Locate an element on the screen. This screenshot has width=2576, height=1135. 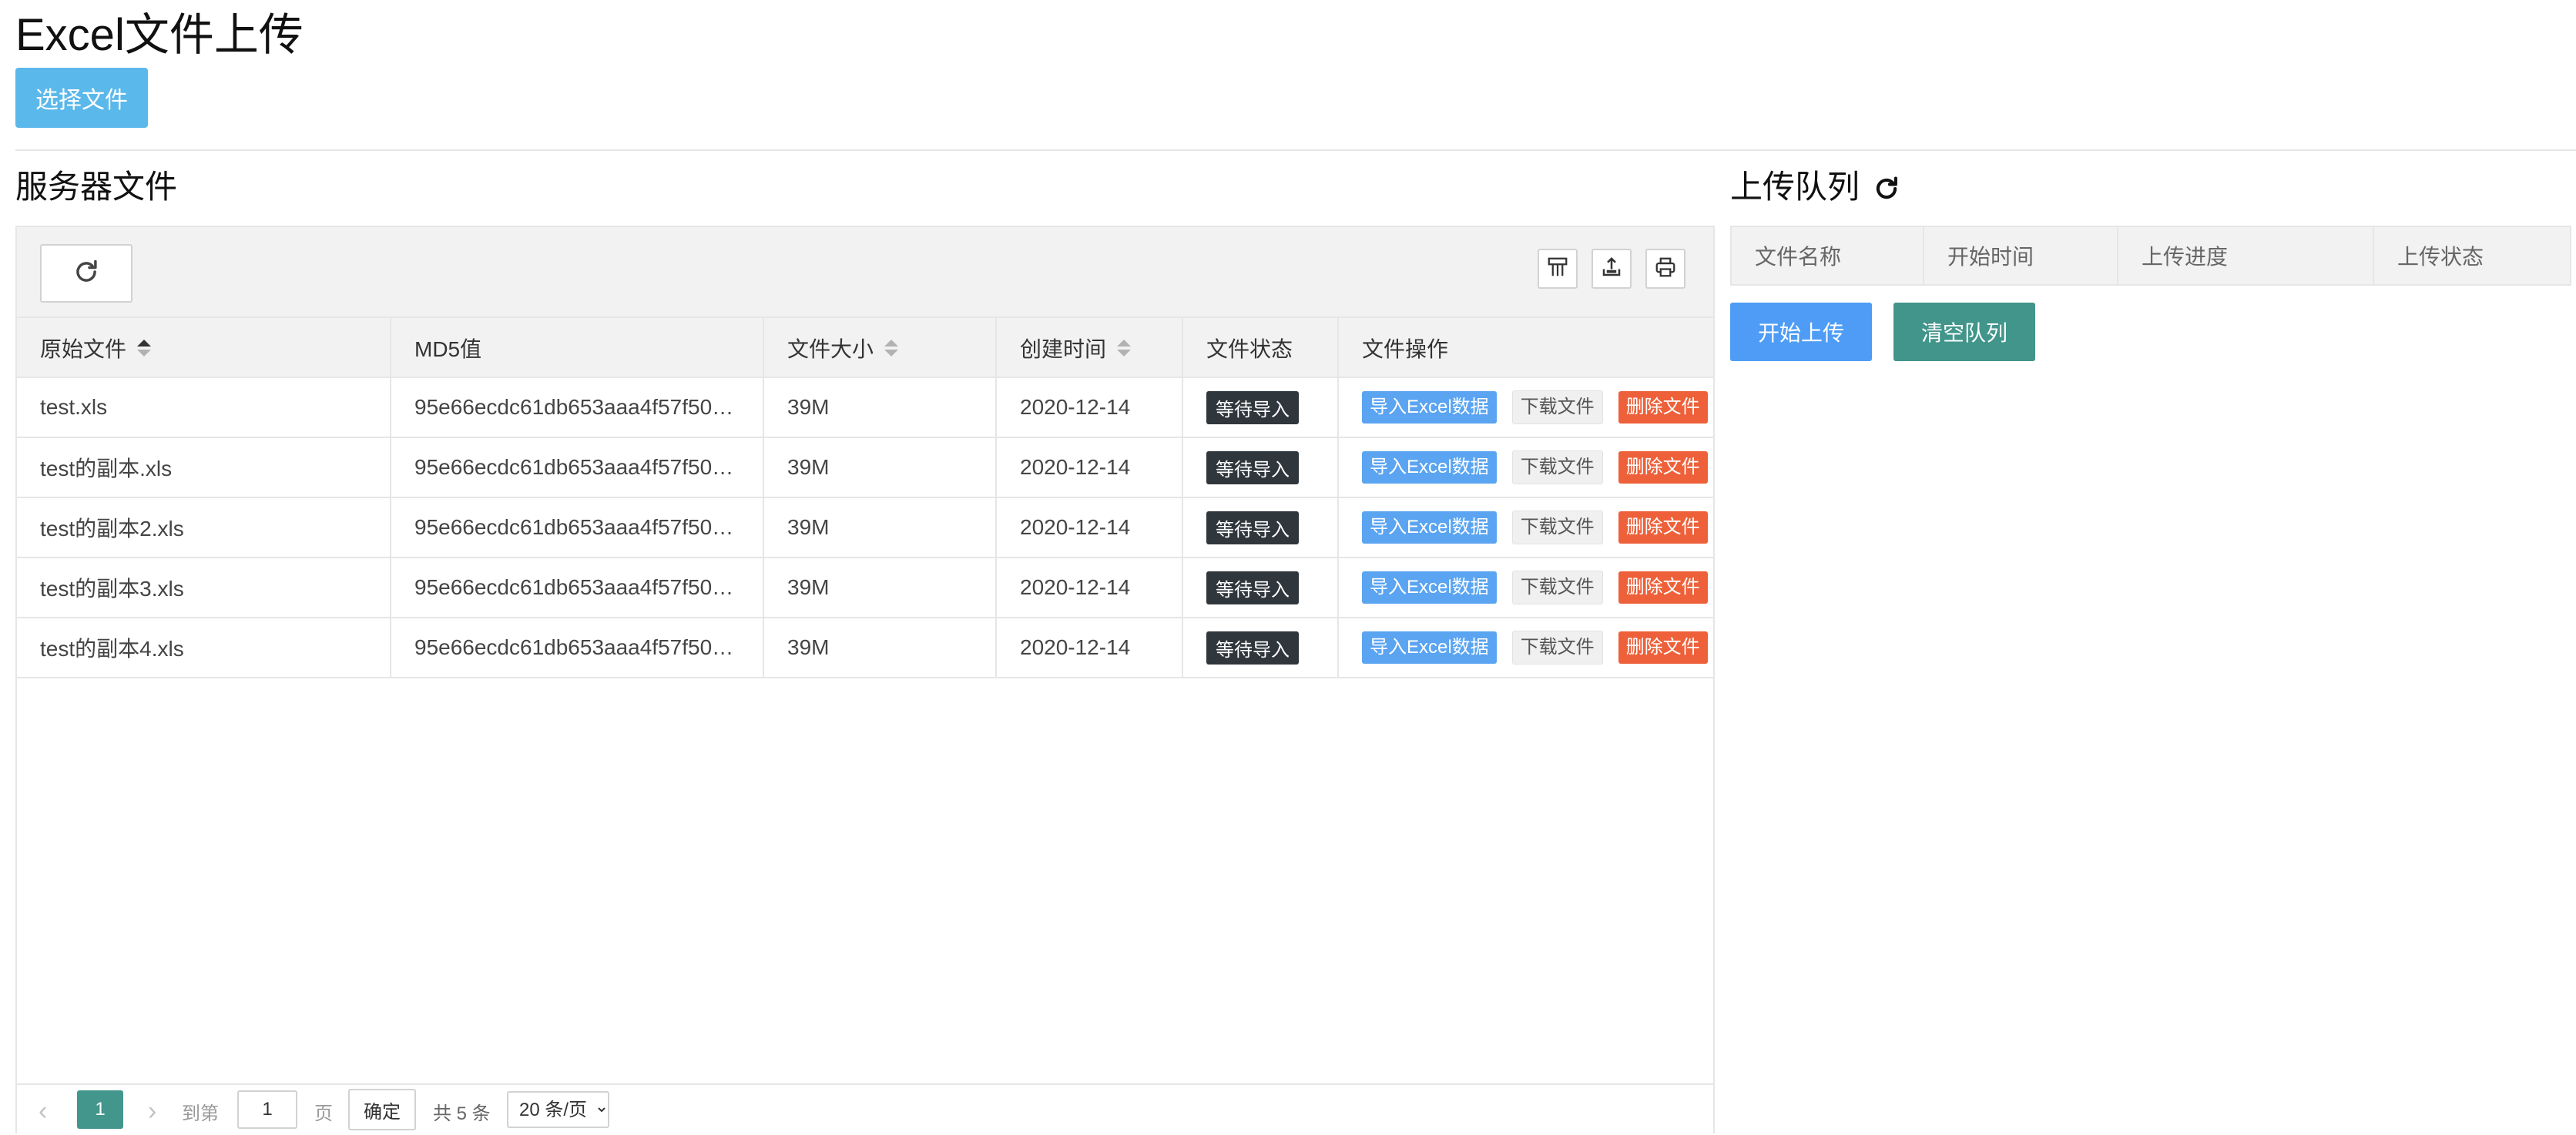
columns-icon is located at coordinates (1557, 269).